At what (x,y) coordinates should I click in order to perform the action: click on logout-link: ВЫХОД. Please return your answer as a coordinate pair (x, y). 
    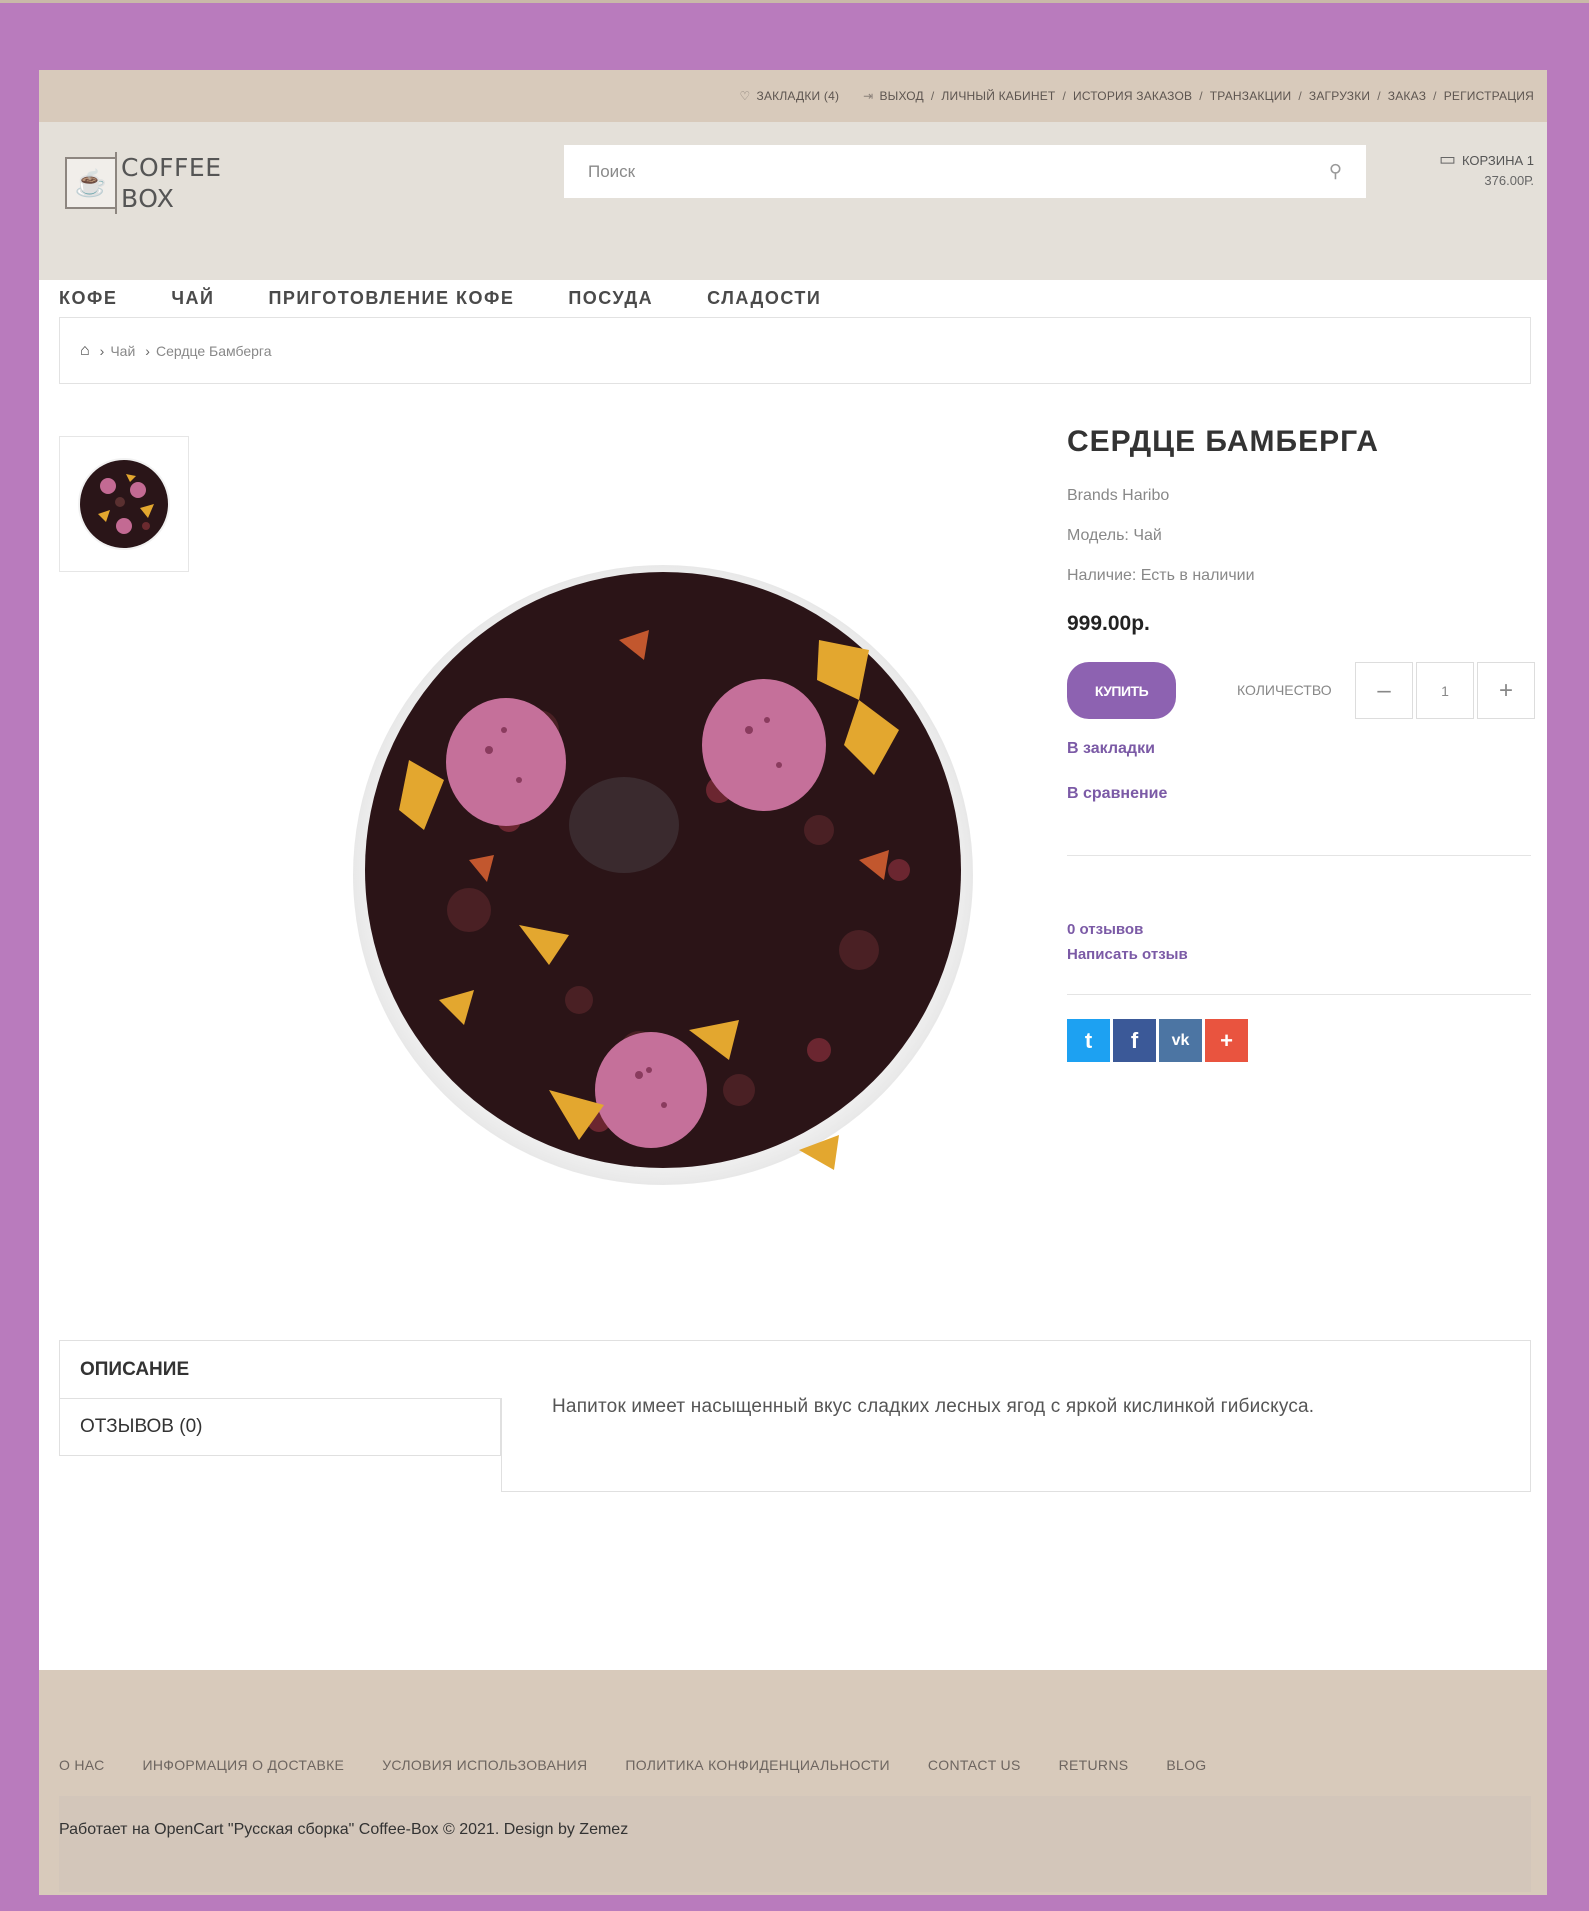
    Looking at the image, I should click on (901, 96).